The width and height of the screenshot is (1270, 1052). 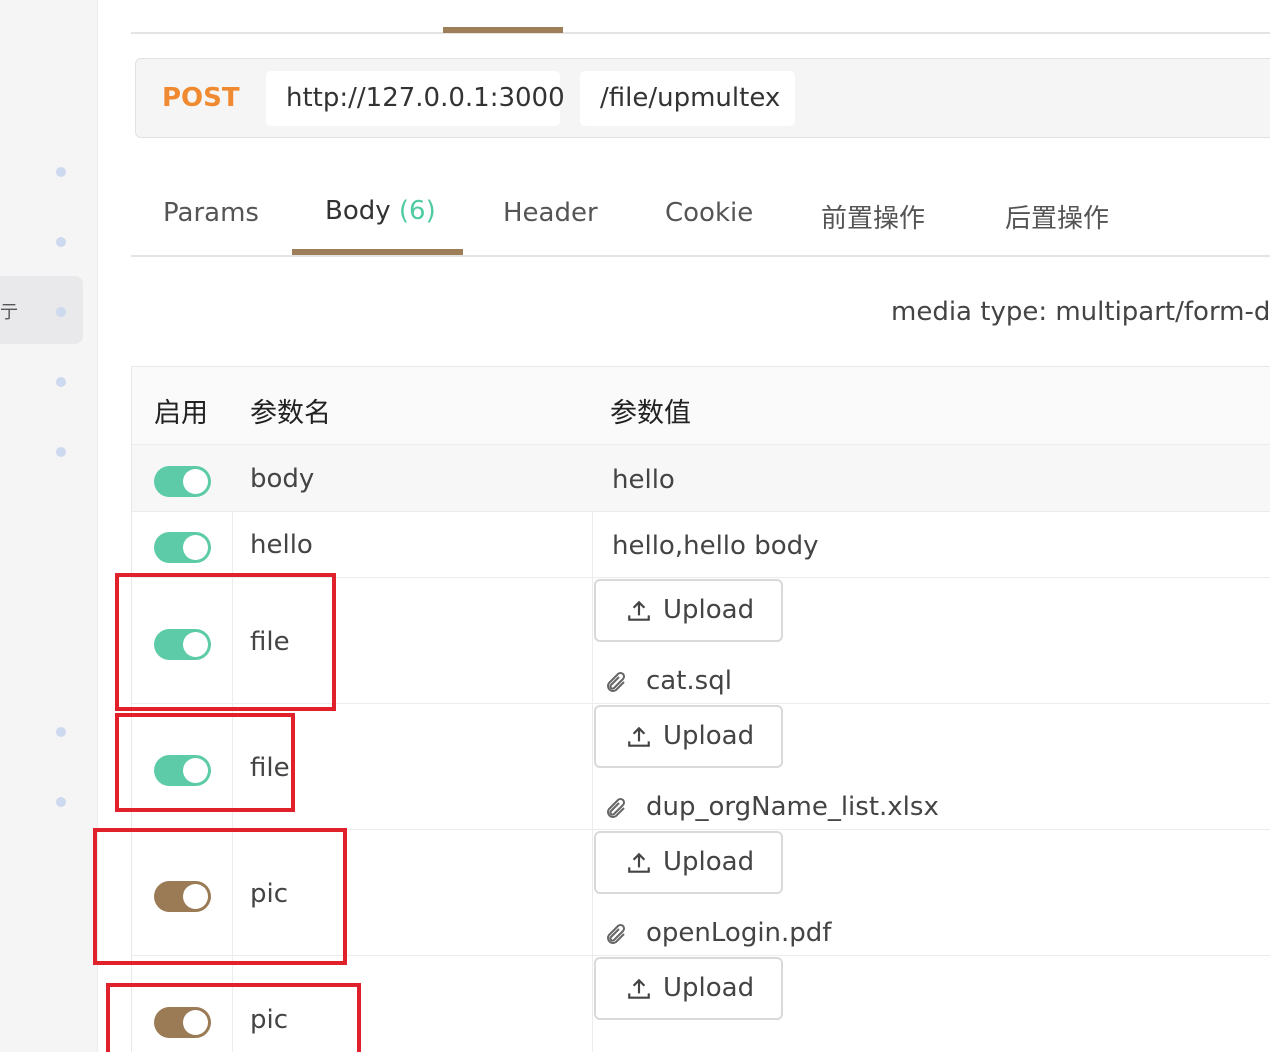 I want to click on attached-file-name: openLogin.pdf, so click(x=738, y=933).